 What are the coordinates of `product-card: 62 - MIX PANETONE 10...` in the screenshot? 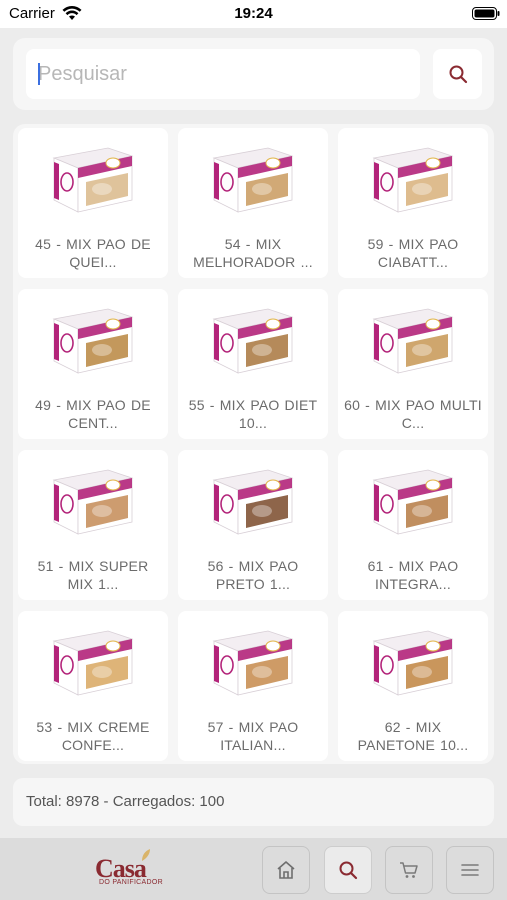 It's located at (413, 686).